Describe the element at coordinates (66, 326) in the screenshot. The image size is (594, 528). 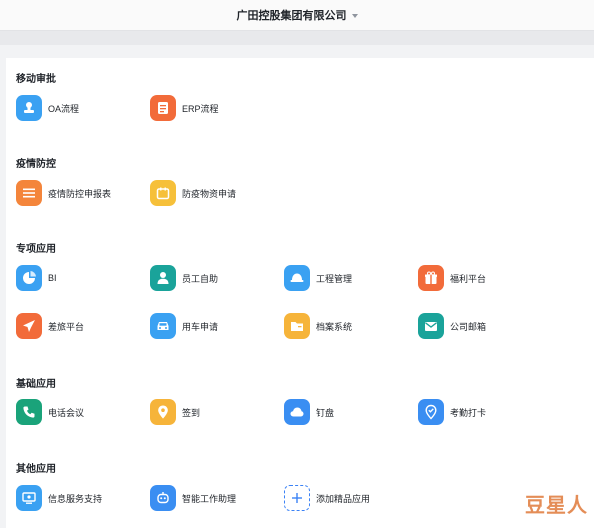
I see `app-label: 差旅平台` at that location.